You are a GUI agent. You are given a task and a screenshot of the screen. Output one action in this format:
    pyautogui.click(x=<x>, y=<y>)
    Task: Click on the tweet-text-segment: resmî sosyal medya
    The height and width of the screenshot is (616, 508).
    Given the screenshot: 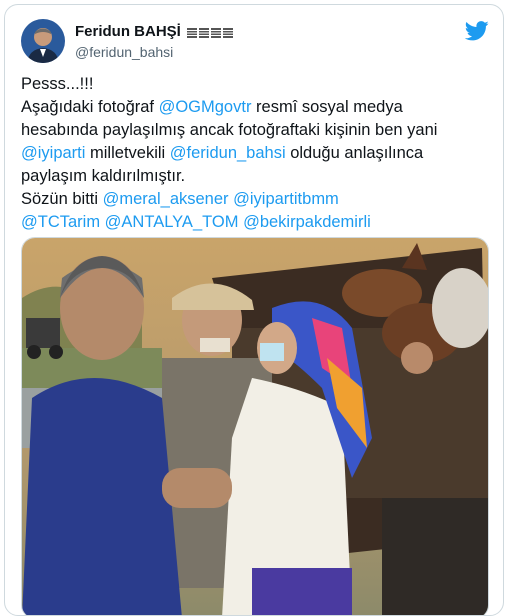 What is the action you would take?
    pyautogui.click(x=327, y=107)
    